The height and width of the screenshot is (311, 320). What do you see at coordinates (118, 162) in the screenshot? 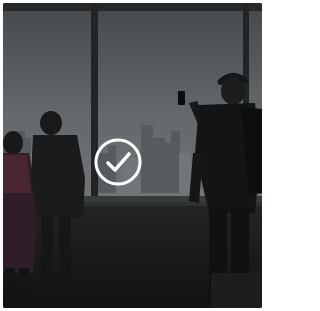
I see `check-circle-icon` at bounding box center [118, 162].